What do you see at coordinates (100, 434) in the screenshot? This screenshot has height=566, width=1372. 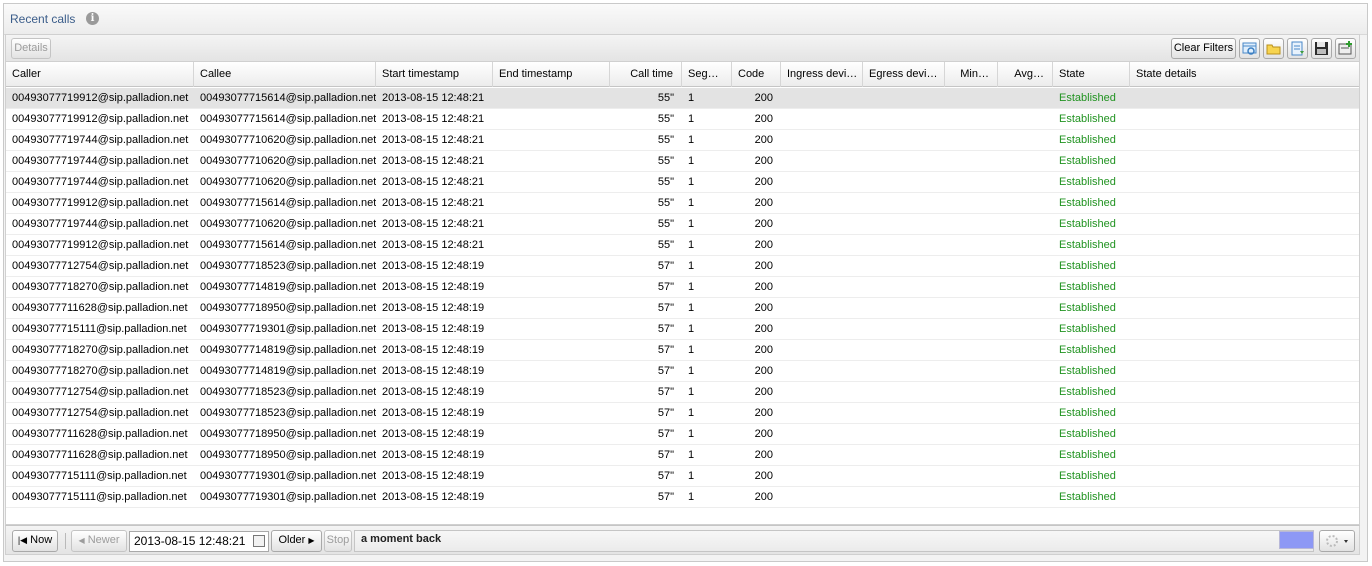 I see `cell-caller: 00493077711628@sip.palladion.net` at bounding box center [100, 434].